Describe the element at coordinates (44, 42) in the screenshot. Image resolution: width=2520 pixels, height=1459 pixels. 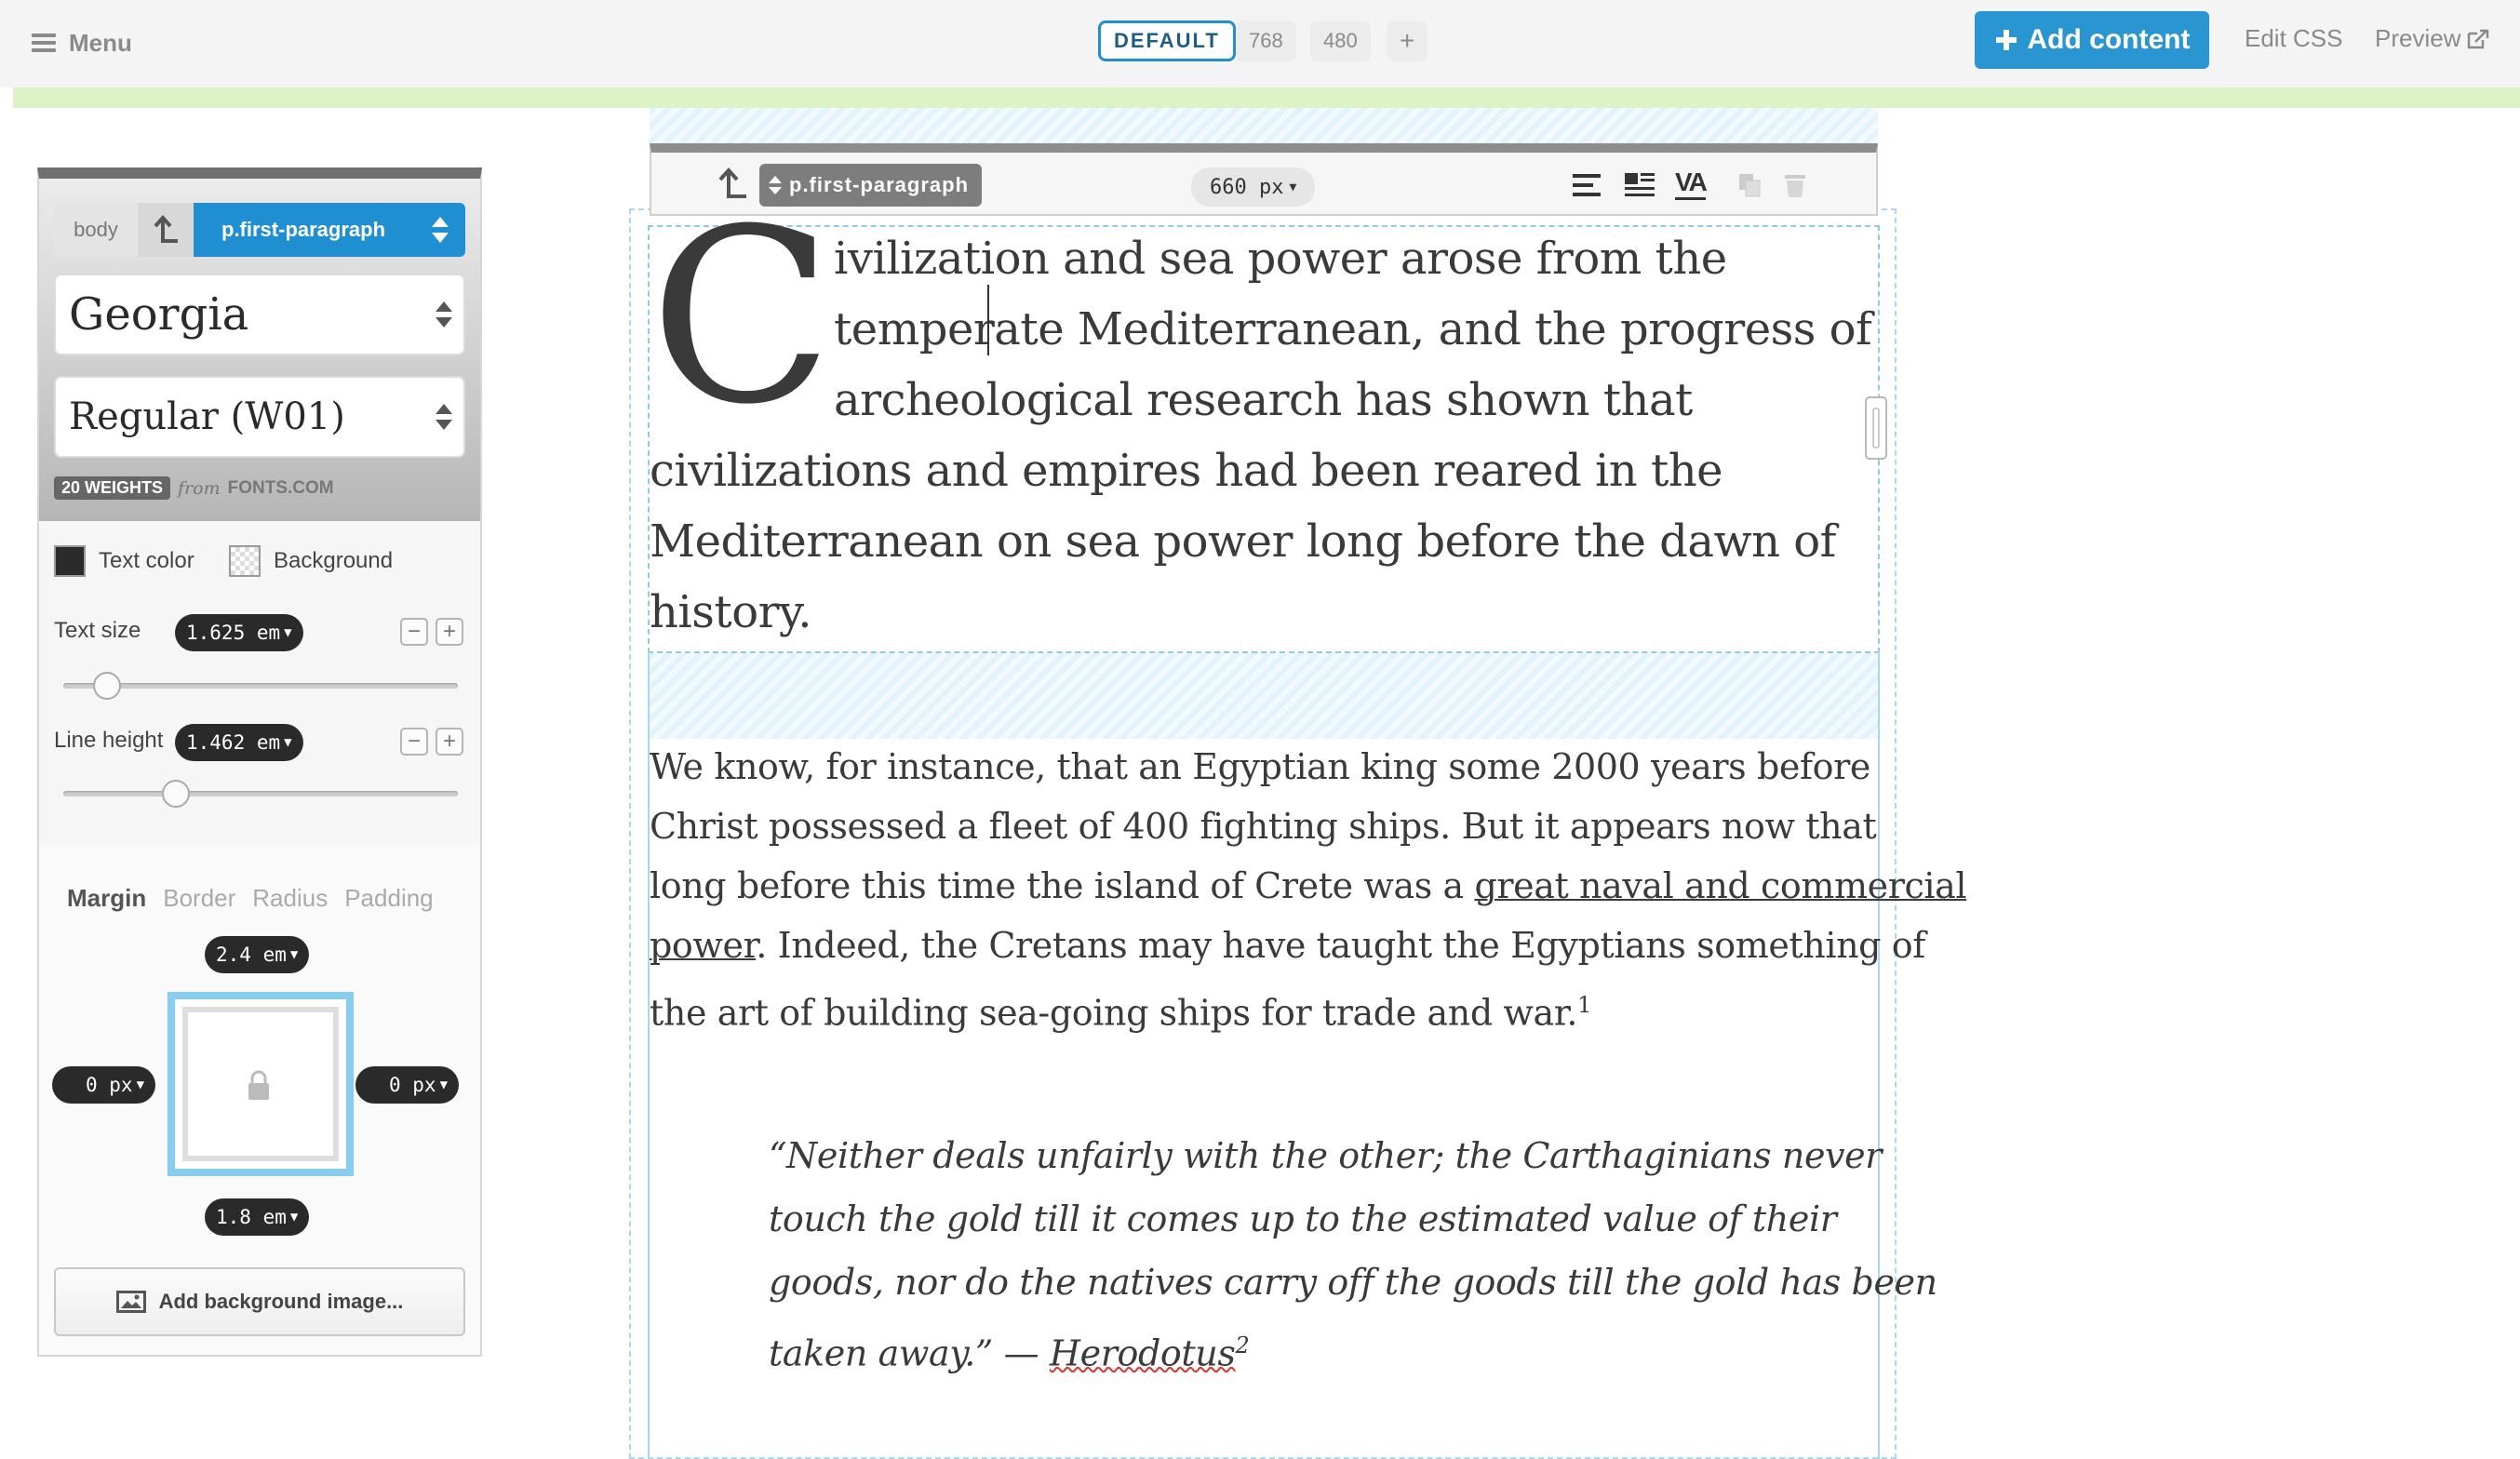
I see `hamburger-icon` at that location.